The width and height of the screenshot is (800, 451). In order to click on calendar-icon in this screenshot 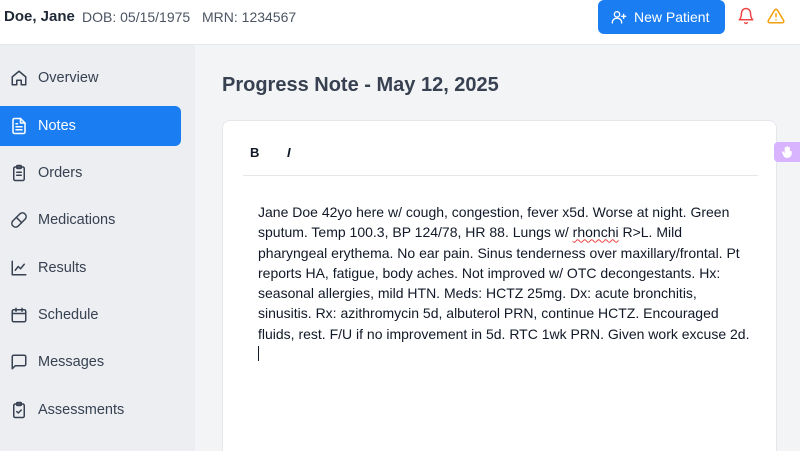, I will do `click(19, 315)`.